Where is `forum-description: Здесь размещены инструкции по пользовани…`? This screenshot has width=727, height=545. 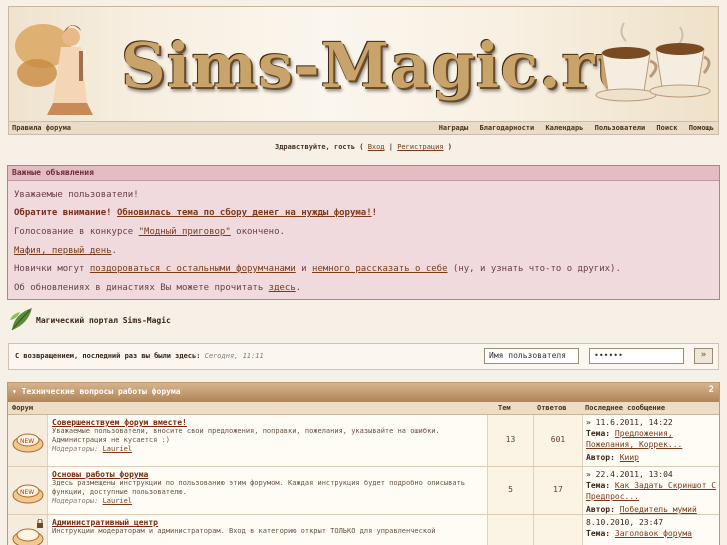
forum-description: Здесь размещены инструкции по пользовани… is located at coordinates (259, 487).